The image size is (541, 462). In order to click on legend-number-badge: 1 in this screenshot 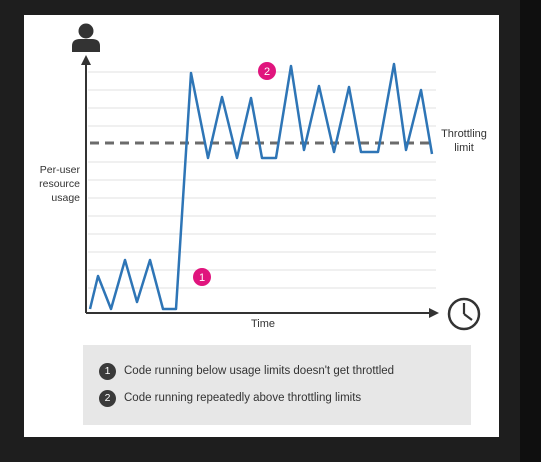, I will do `click(107, 371)`.